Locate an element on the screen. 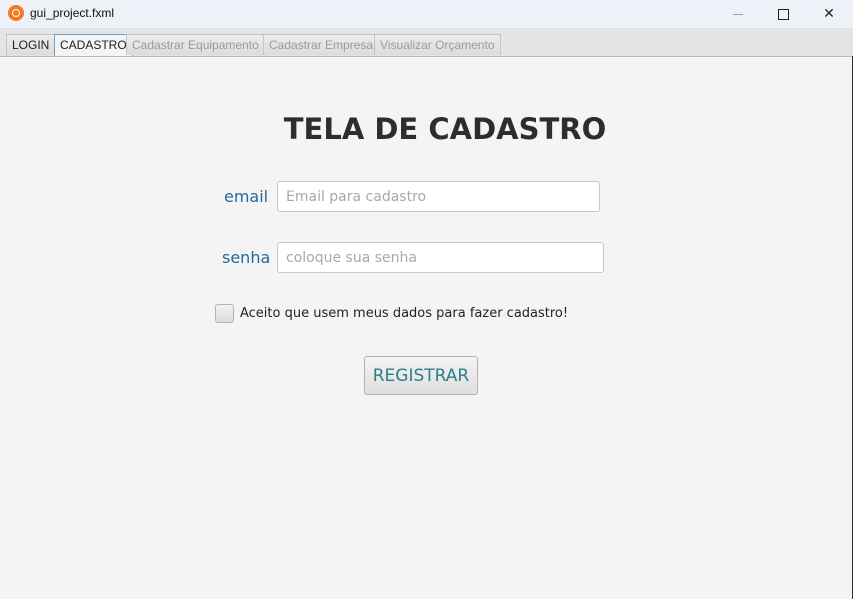  tab-cadastro: CADASTRO is located at coordinates (93, 45).